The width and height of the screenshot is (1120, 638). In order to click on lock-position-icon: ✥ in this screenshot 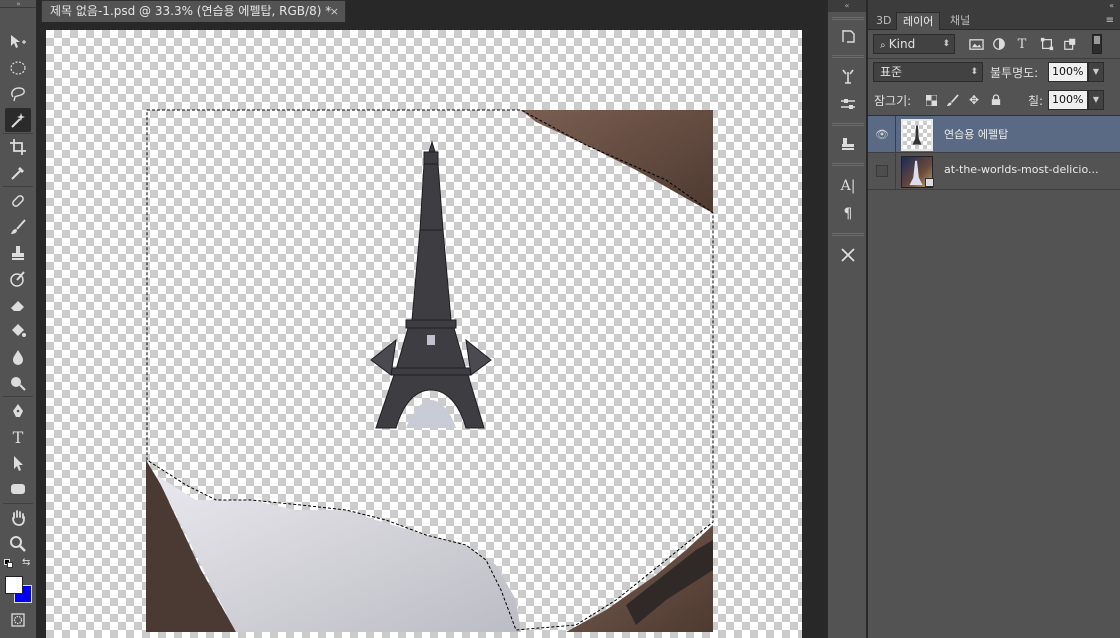, I will do `click(974, 100)`.